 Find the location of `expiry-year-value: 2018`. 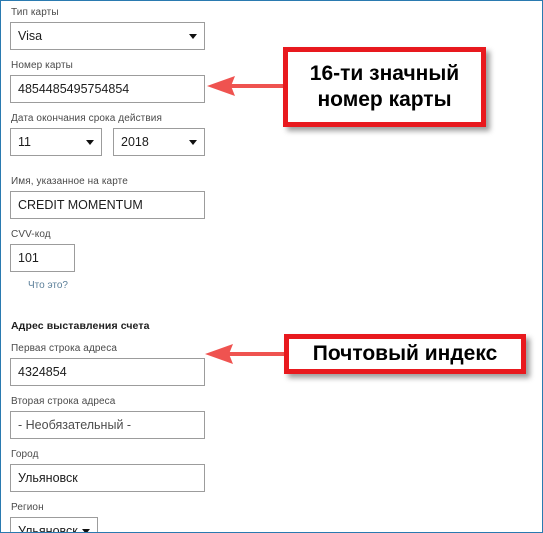

expiry-year-value: 2018 is located at coordinates (135, 142).